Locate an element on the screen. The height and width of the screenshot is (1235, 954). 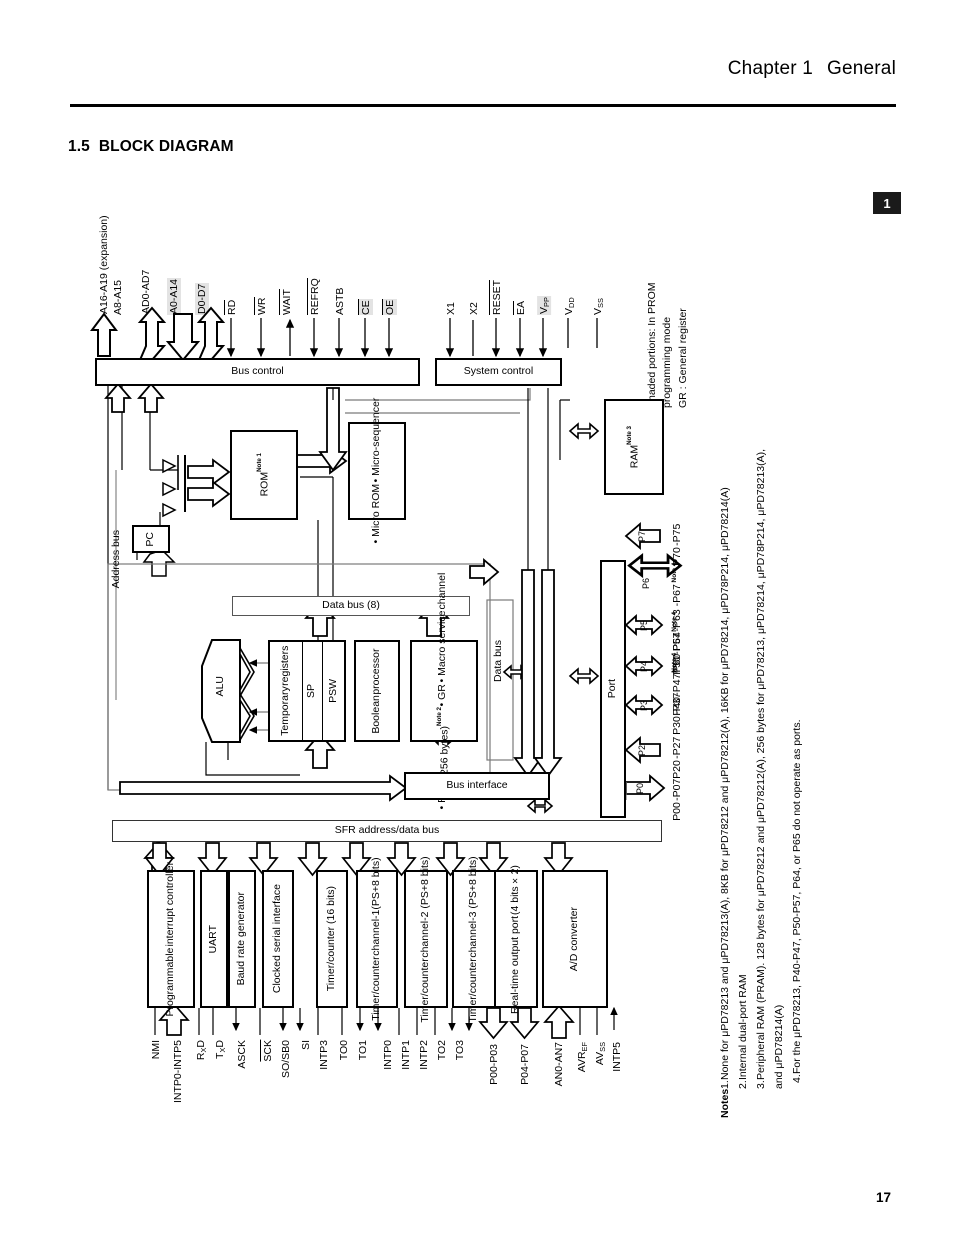
bus-sfr-address-data: SFR address/data bus is located at coordinates (387, 831).